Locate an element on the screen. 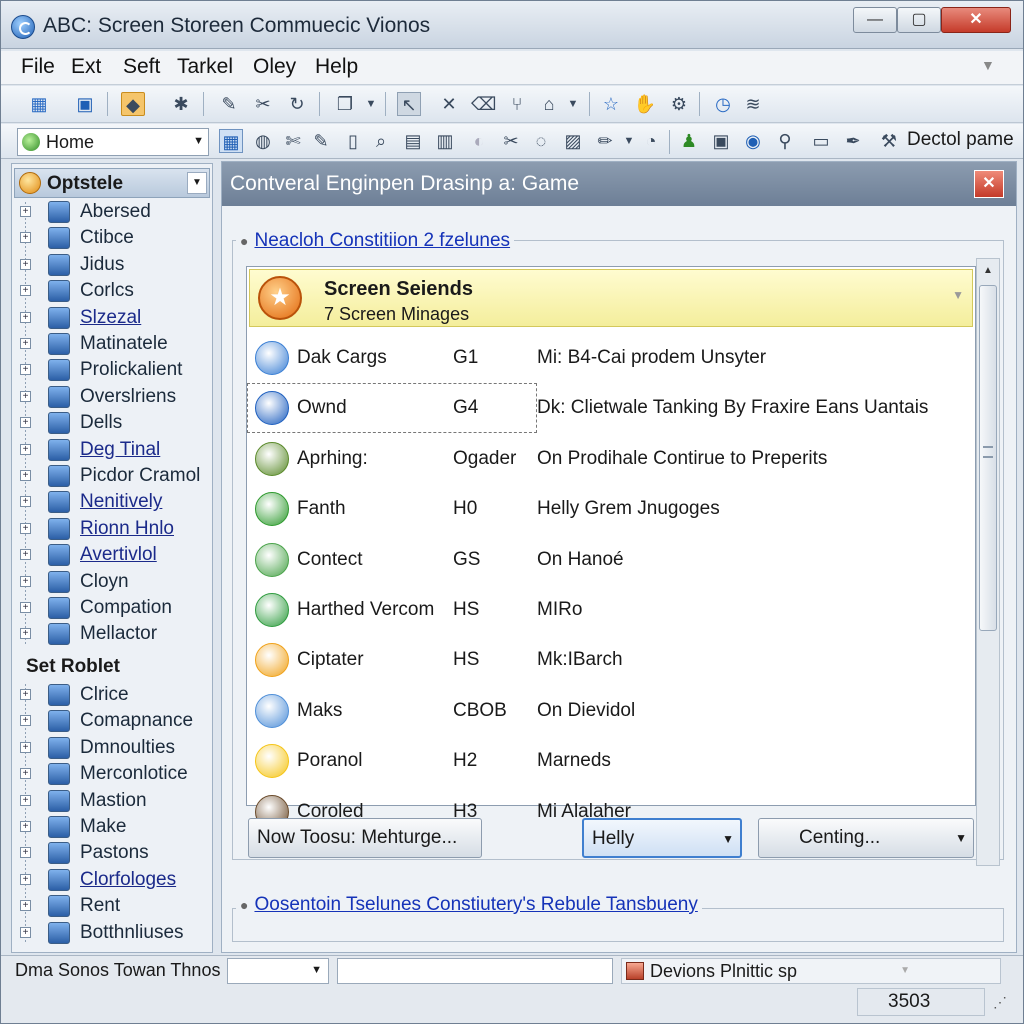 This screenshot has width=1024, height=1024. image-icon: ▣ is located at coordinates (85, 104).